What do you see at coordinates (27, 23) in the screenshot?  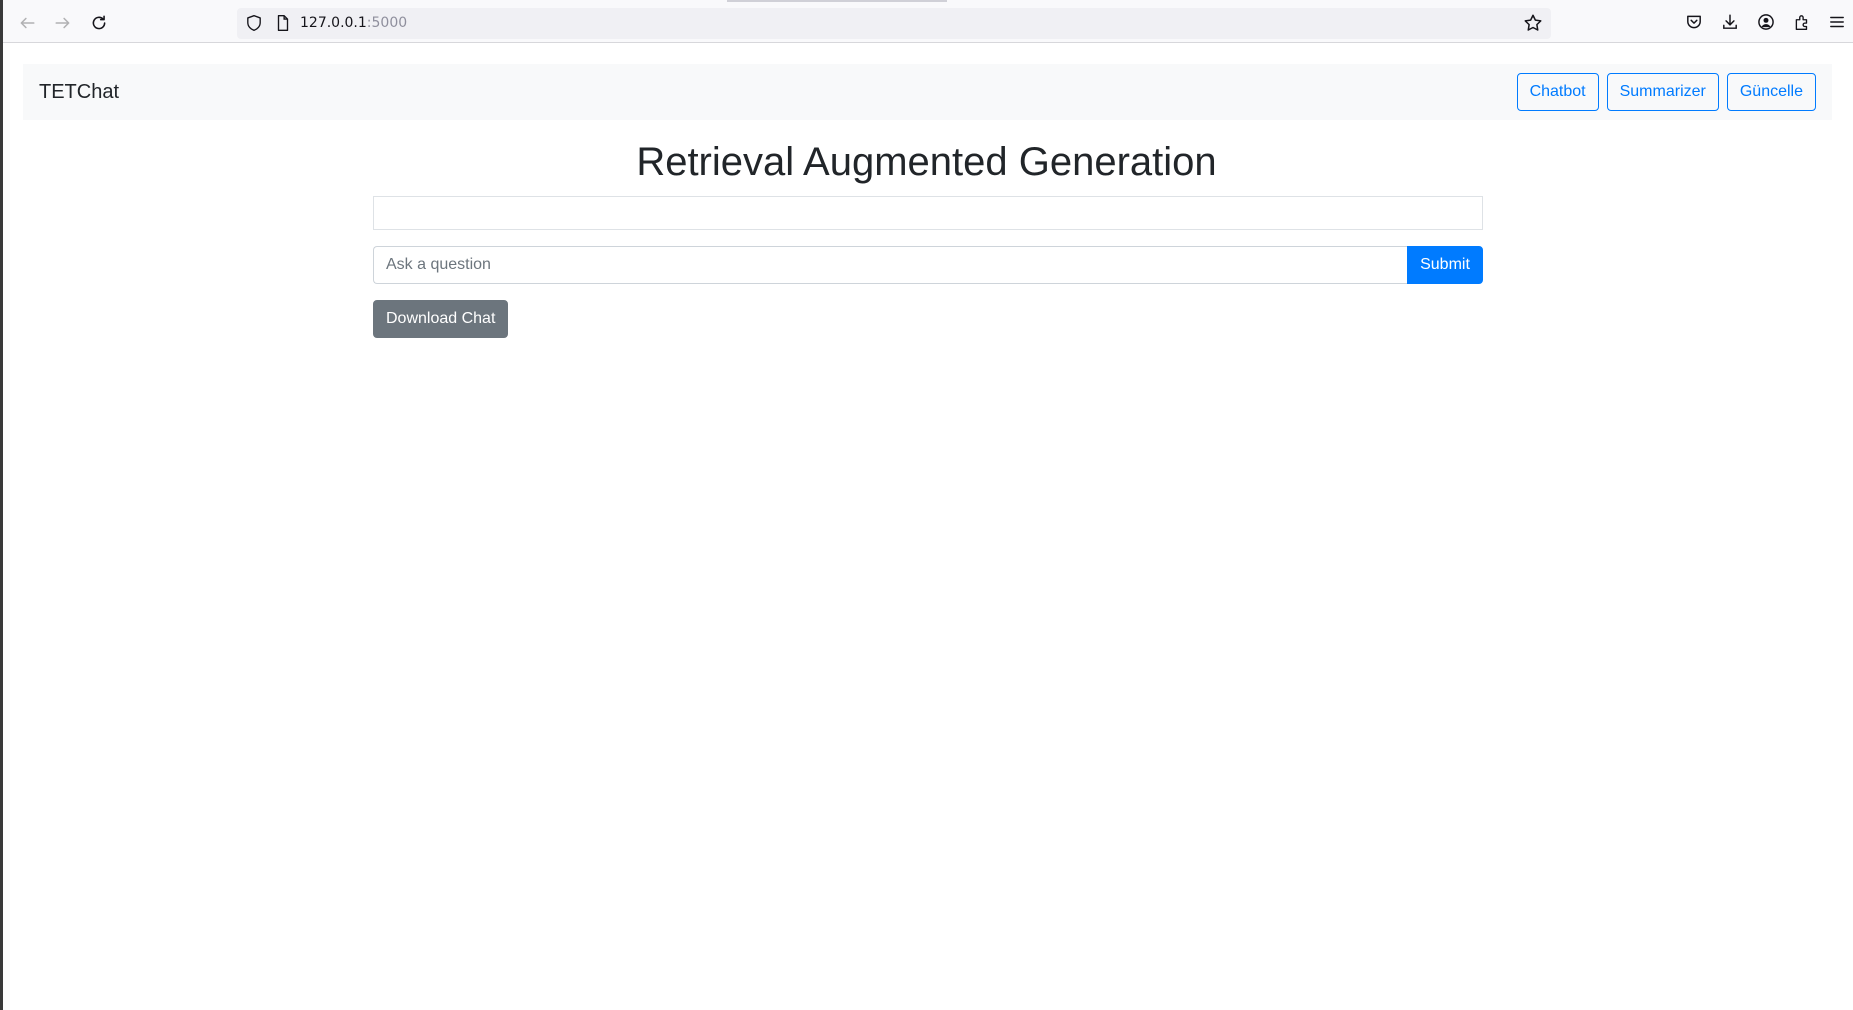 I see `back-arrow-icon` at bounding box center [27, 23].